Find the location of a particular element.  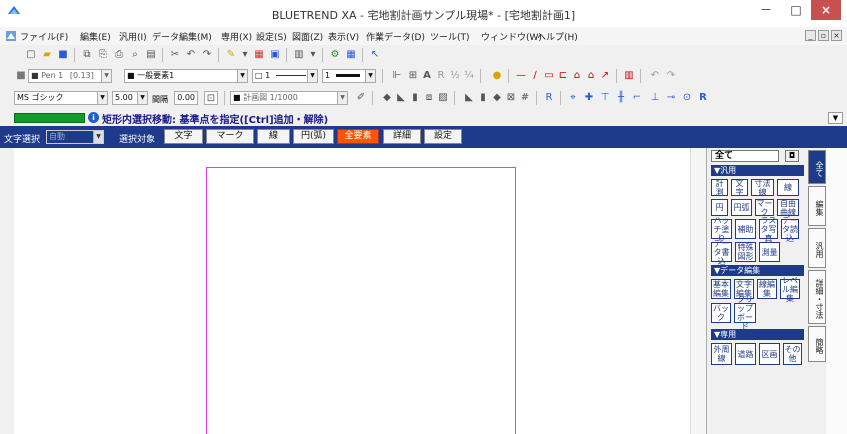

palette-line-button: 線 is located at coordinates (788, 187).